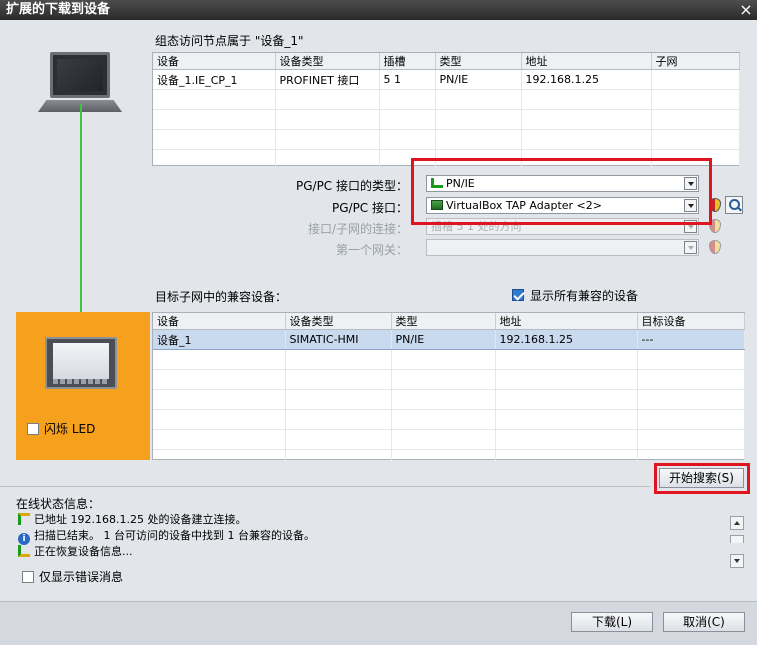 This screenshot has height=645, width=757. I want to click on scroll-down-button, so click(737, 561).